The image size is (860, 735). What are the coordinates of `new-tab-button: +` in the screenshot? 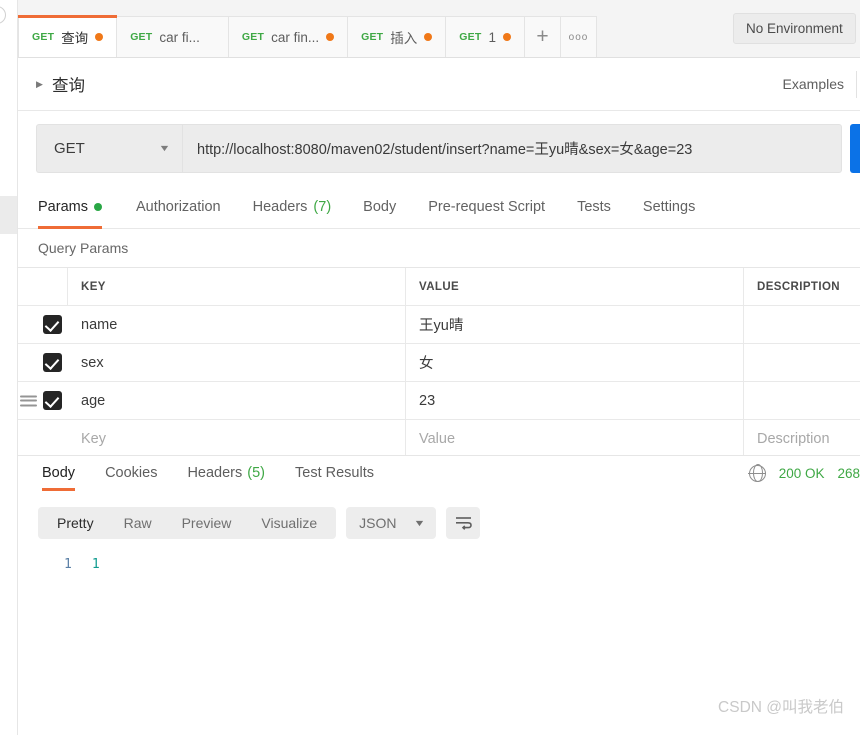 It's located at (542, 36).